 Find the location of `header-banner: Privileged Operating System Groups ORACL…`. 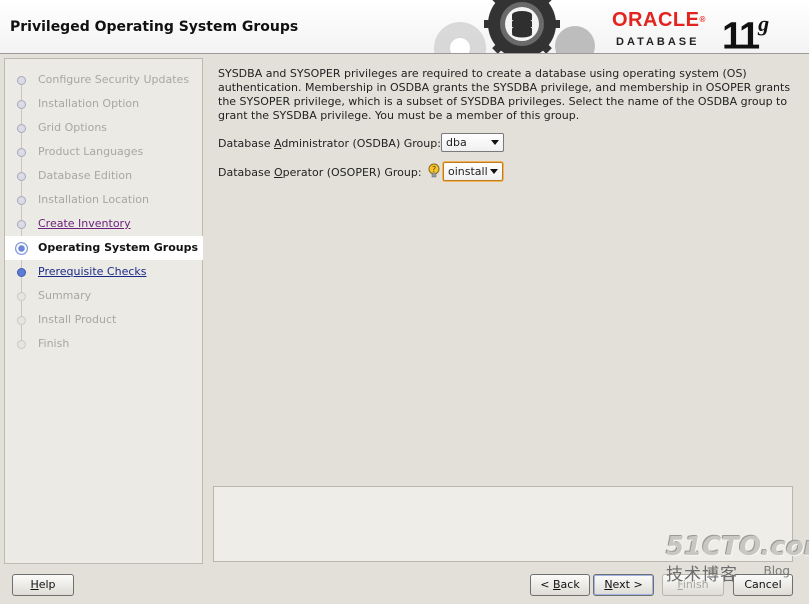

header-banner: Privileged Operating System Groups ORACL… is located at coordinates (404, 27).